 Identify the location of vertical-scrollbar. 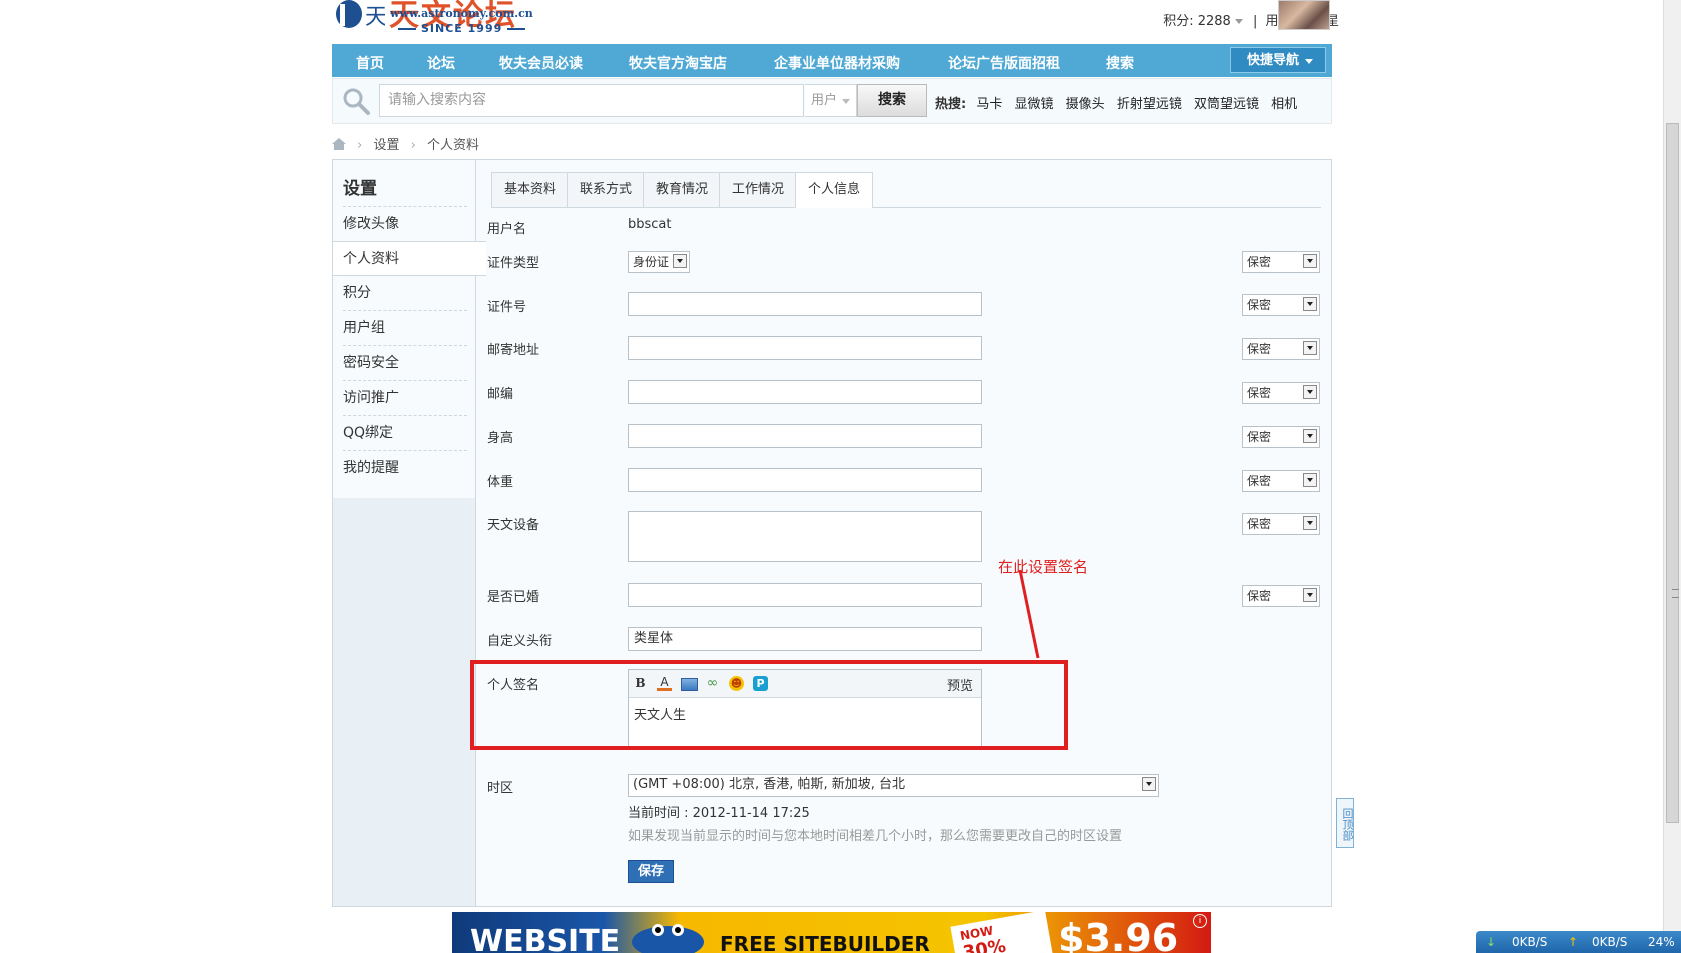
(1672, 476).